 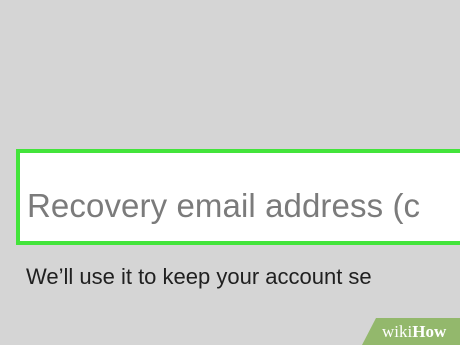 I want to click on wikihow-logo-text: wikiHow, so click(x=414, y=332).